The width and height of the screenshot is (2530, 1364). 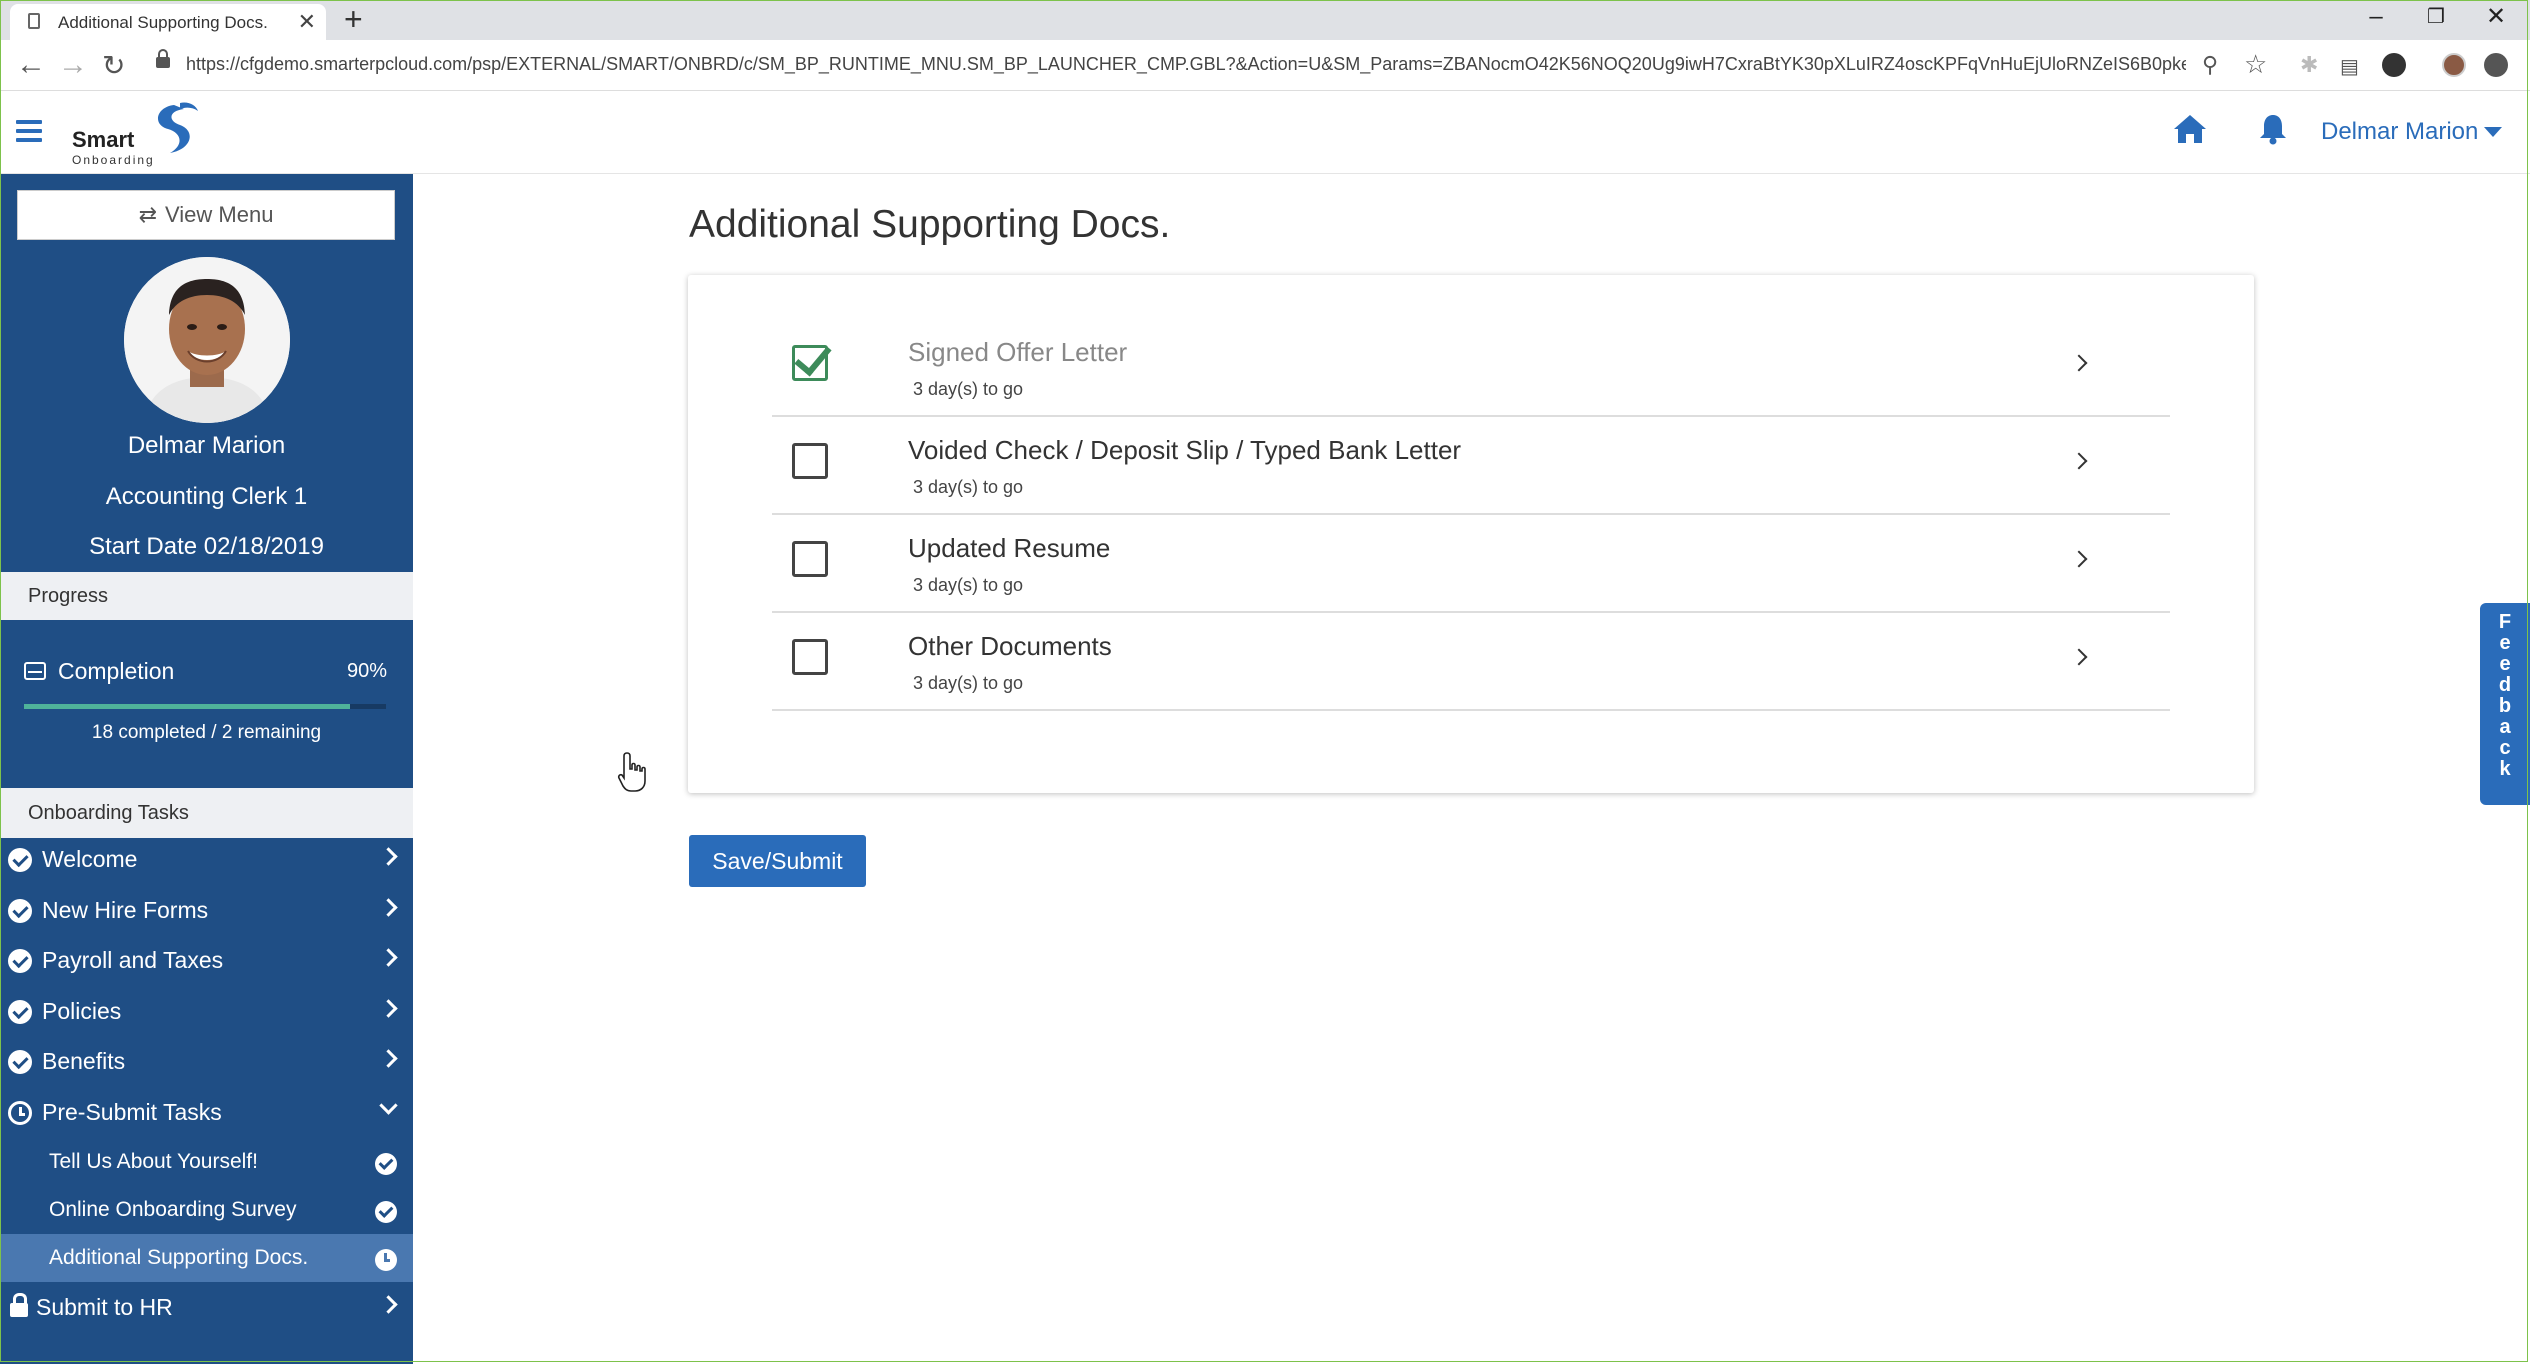 What do you see at coordinates (73, 65) in the screenshot?
I see `forward-icon: →` at bounding box center [73, 65].